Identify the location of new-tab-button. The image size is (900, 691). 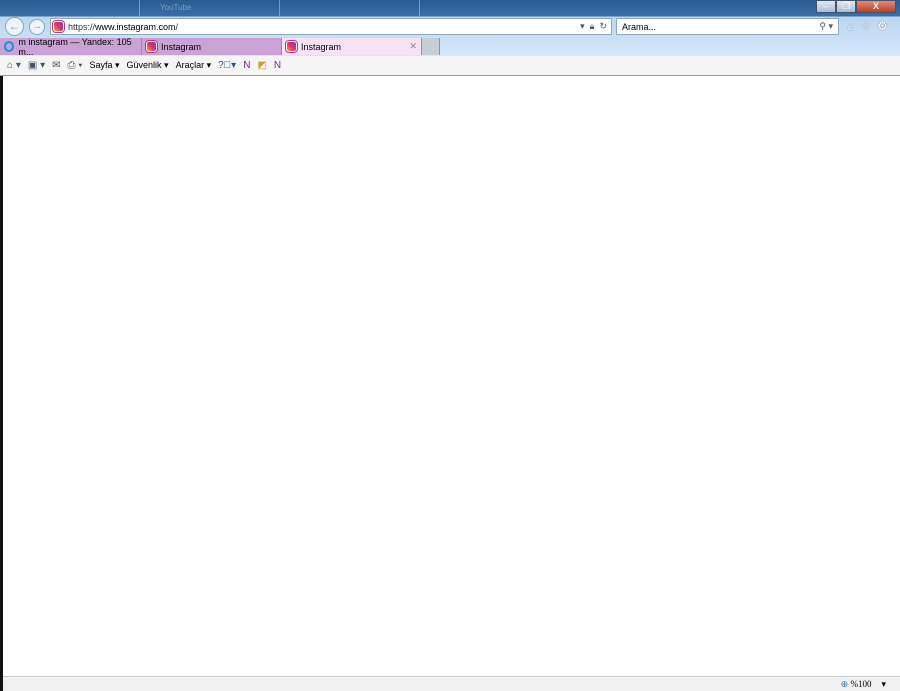
(431, 46).